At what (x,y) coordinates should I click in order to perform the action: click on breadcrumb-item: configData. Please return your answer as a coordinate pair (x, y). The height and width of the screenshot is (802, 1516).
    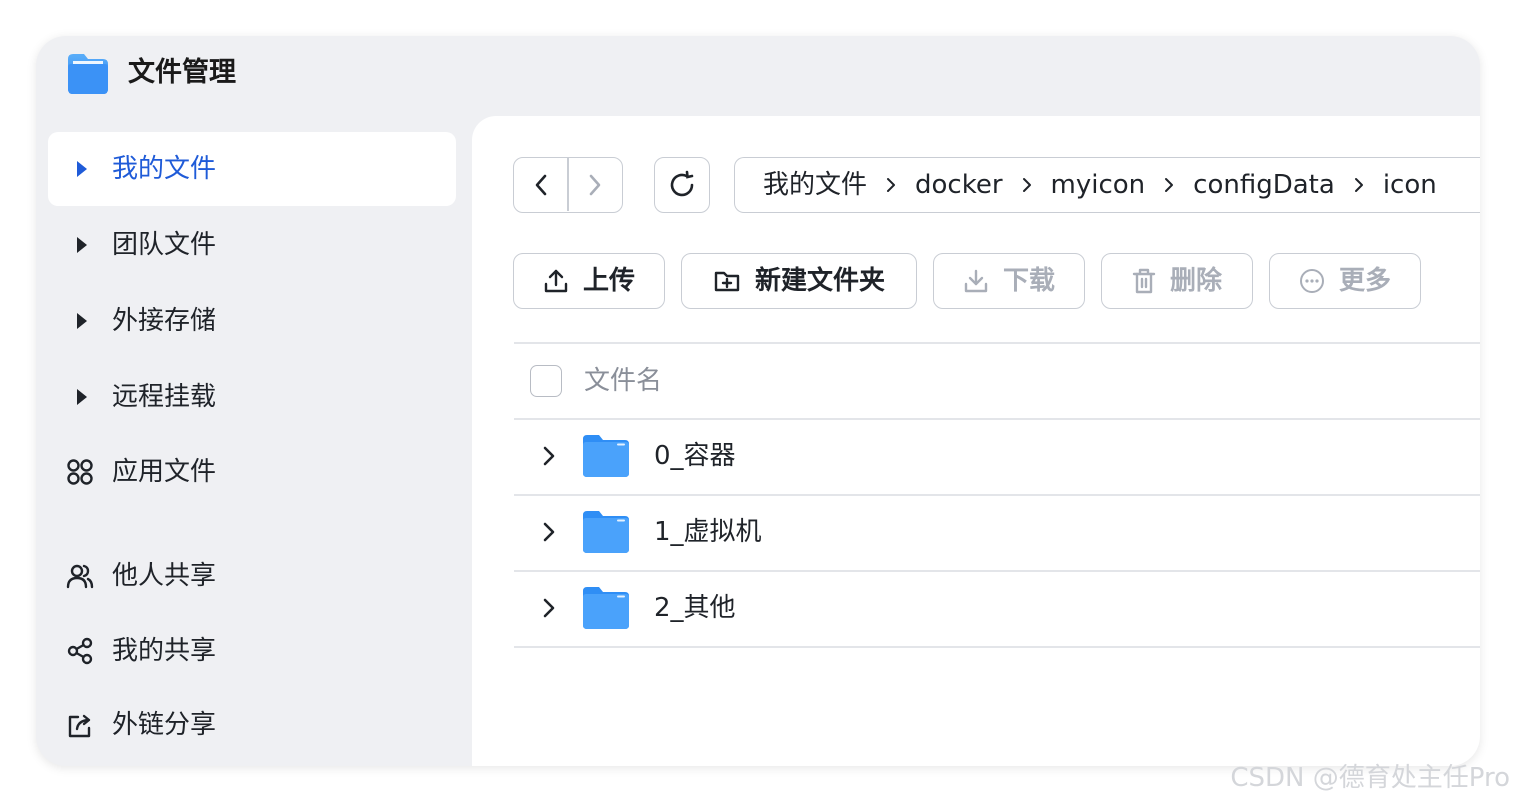
    Looking at the image, I should click on (1264, 185).